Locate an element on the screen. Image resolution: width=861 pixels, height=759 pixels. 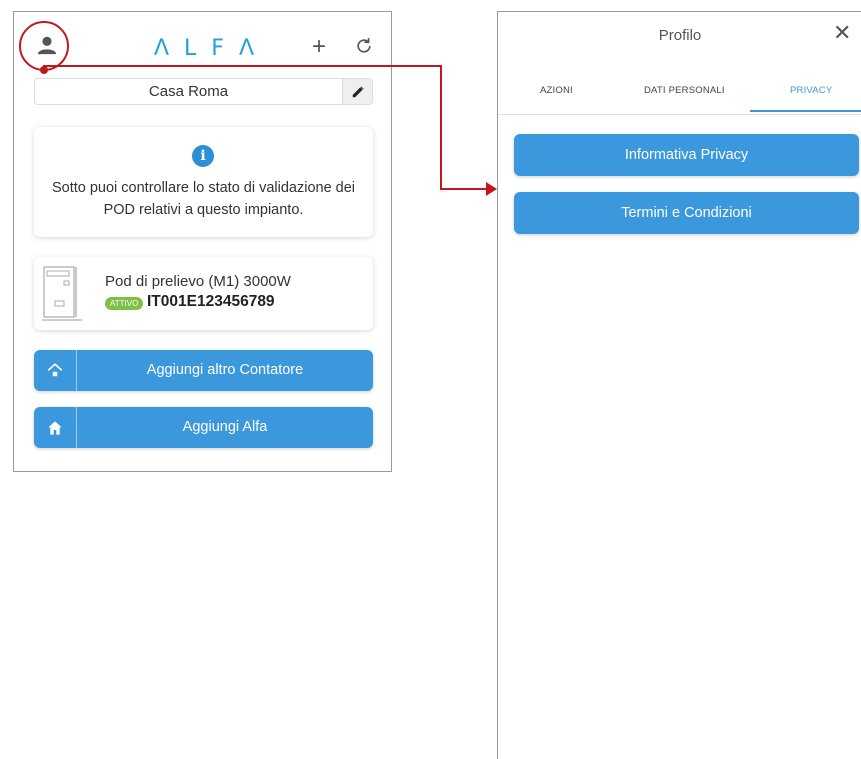
edit-house-button is located at coordinates (357, 91).